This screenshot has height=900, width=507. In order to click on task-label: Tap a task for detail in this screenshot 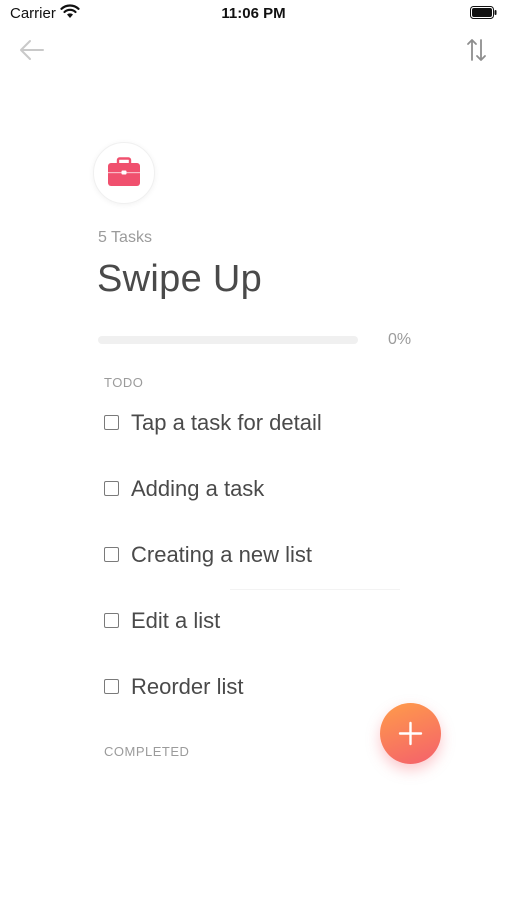, I will do `click(226, 422)`.